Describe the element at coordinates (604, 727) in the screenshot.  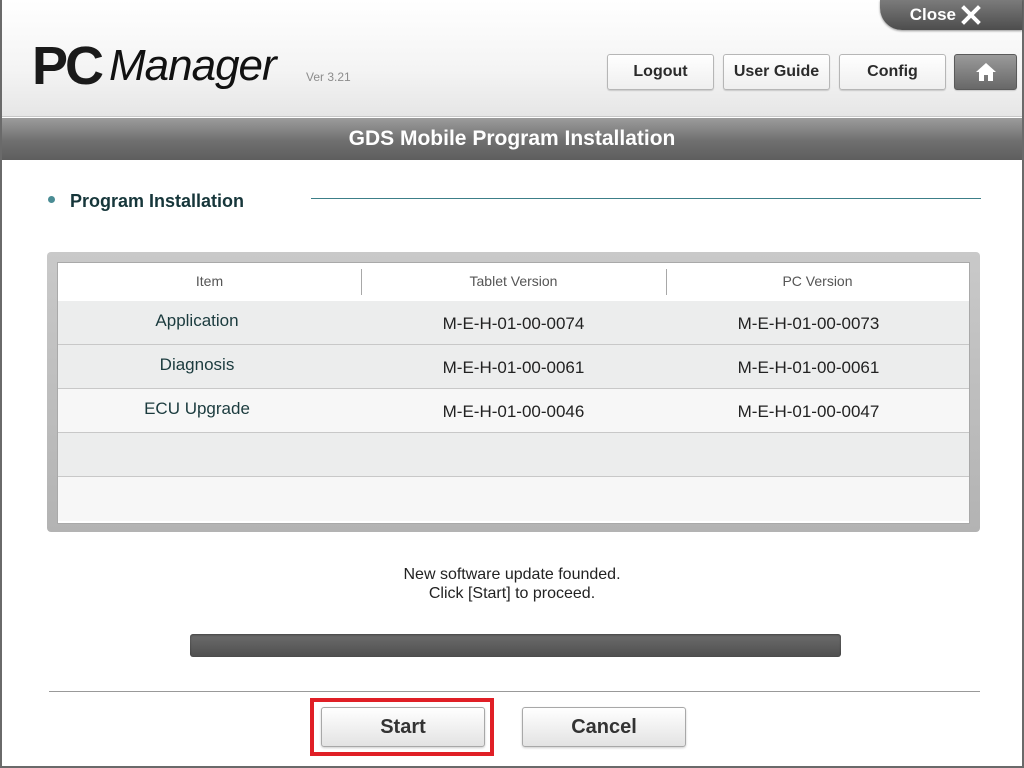
I see `cancel-button: Cancel` at that location.